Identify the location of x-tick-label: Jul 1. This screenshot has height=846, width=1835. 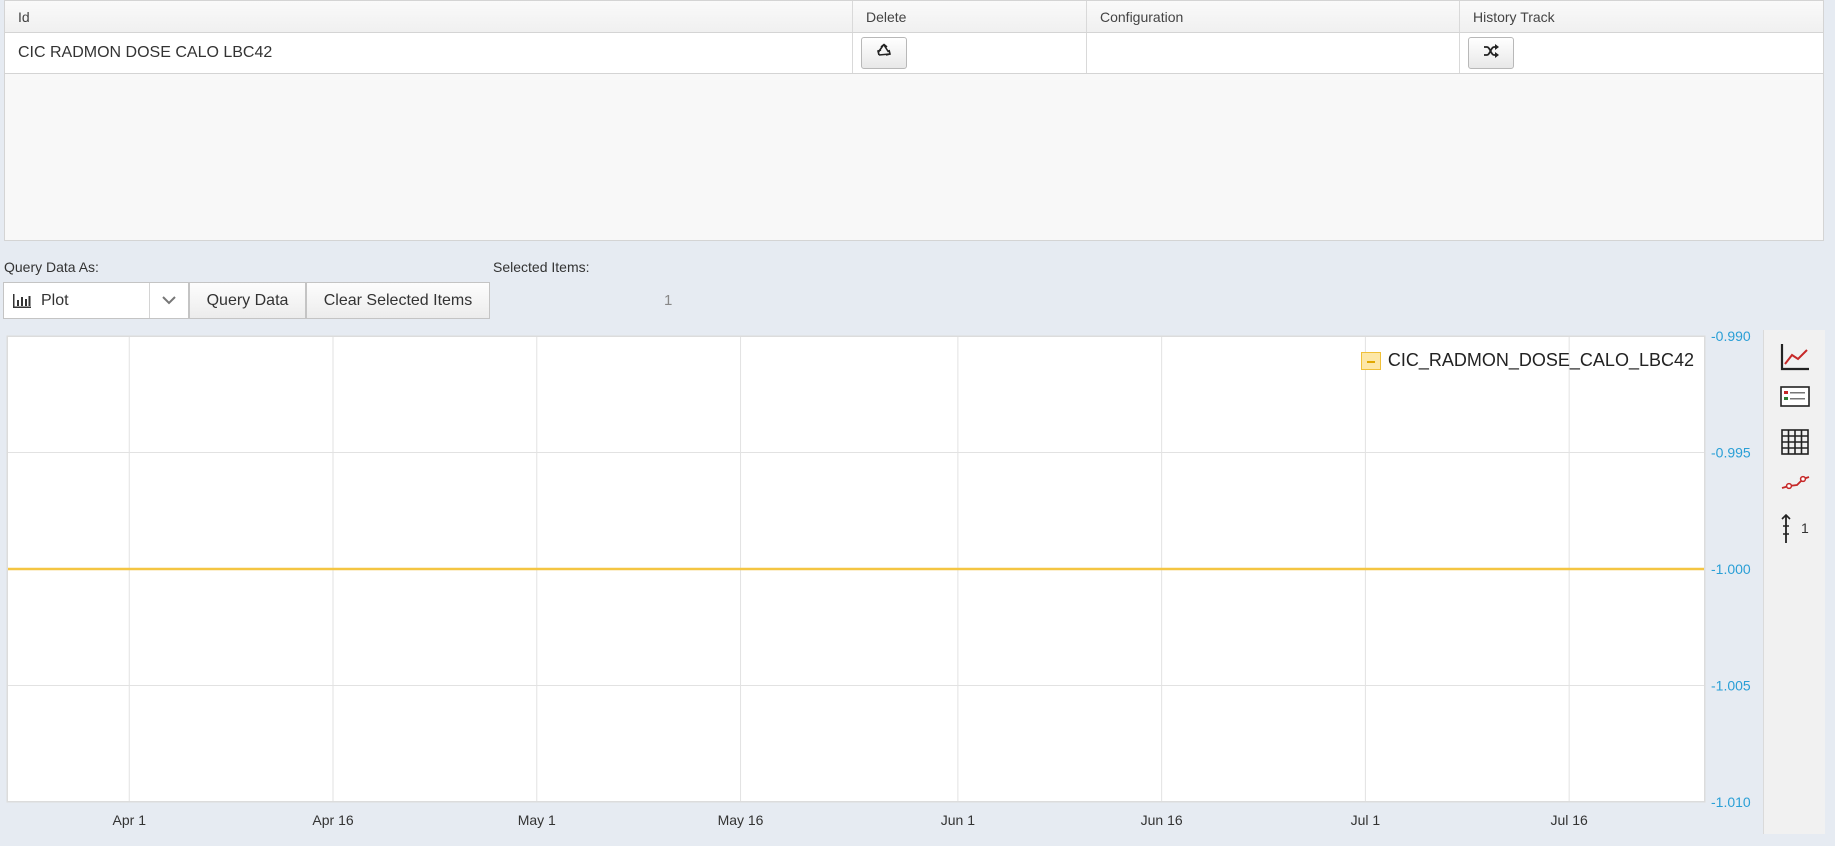
(1366, 820).